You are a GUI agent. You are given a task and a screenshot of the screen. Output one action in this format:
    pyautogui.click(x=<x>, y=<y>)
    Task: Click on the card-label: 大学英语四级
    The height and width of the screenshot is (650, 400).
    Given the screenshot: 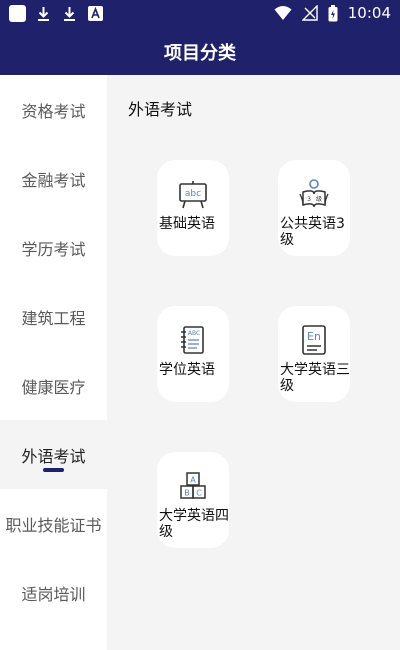 What is the action you would take?
    pyautogui.click(x=194, y=524)
    